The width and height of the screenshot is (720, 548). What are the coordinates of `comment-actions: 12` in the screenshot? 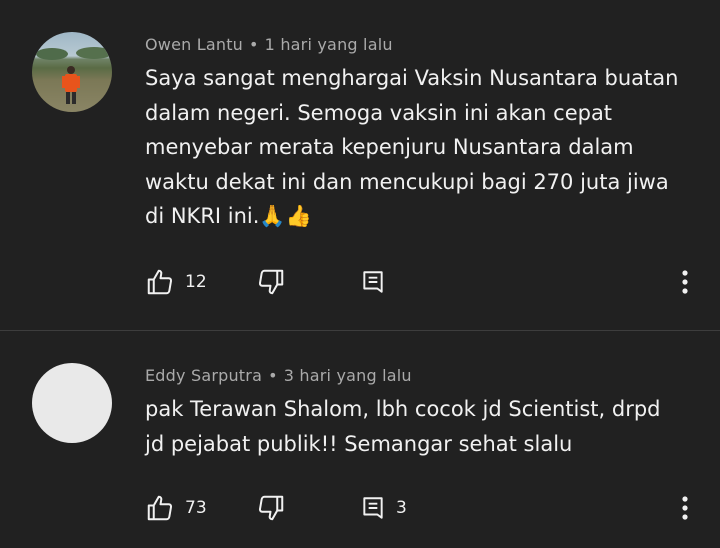 It's located at (360, 282).